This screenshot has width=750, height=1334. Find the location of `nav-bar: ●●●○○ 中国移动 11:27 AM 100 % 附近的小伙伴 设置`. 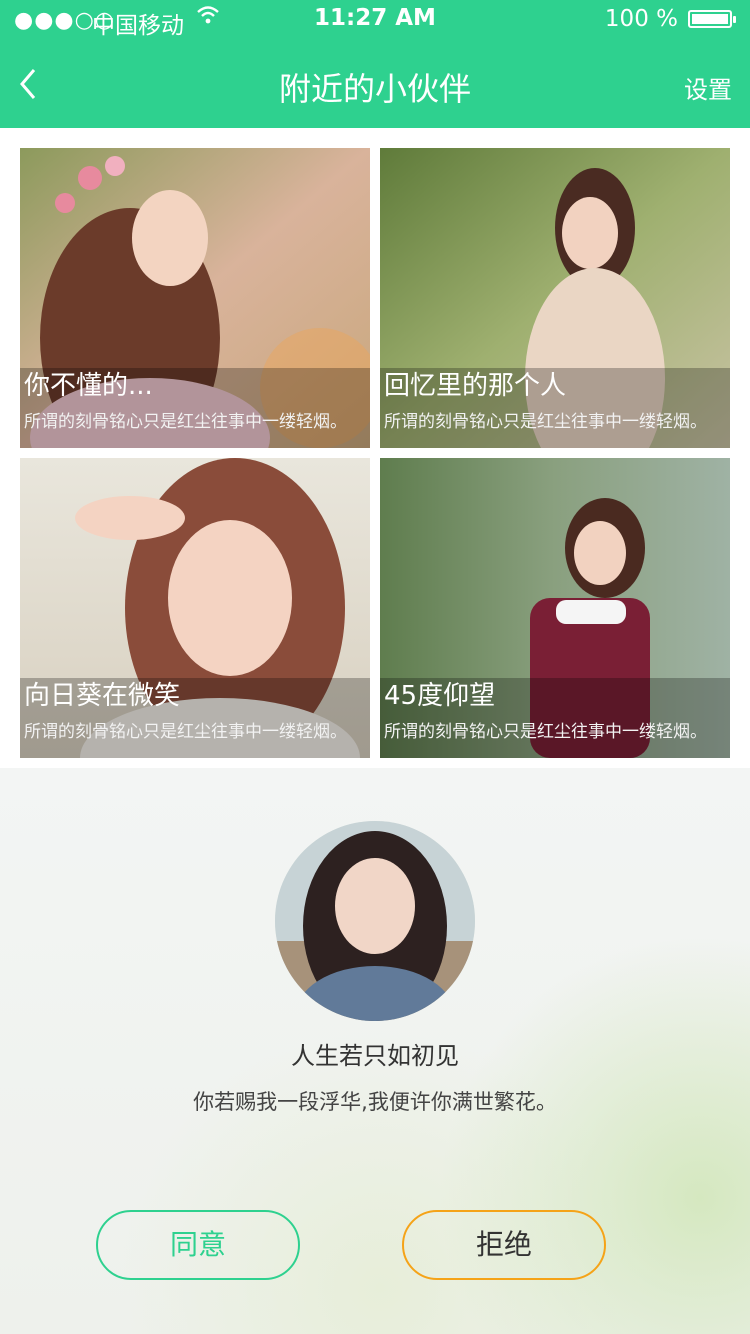

nav-bar: ●●●○○ 中国移动 11:27 AM 100 % 附近的小伙伴 设置 is located at coordinates (375, 64).